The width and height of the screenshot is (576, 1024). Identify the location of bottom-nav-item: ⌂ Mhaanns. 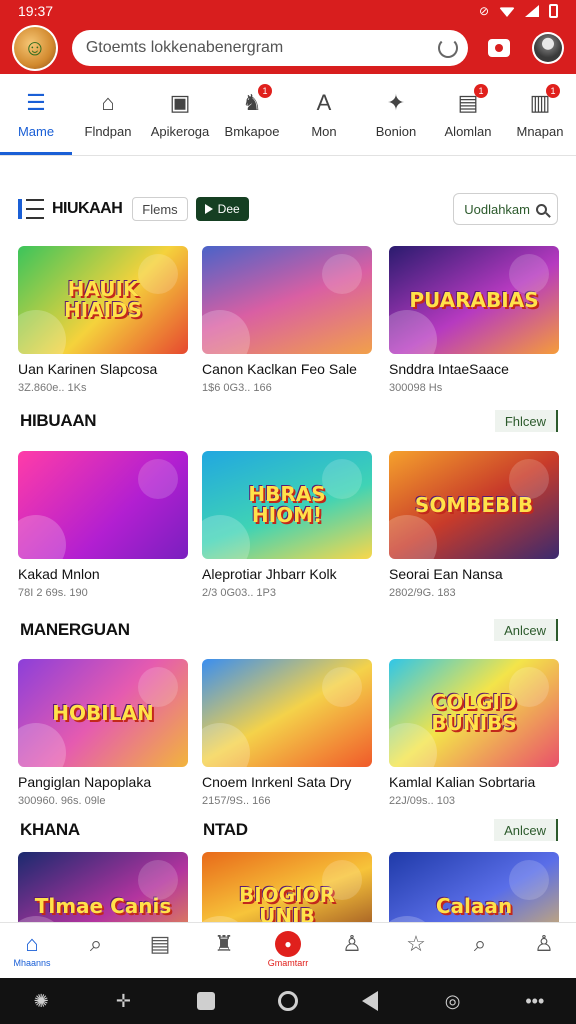
(32, 950).